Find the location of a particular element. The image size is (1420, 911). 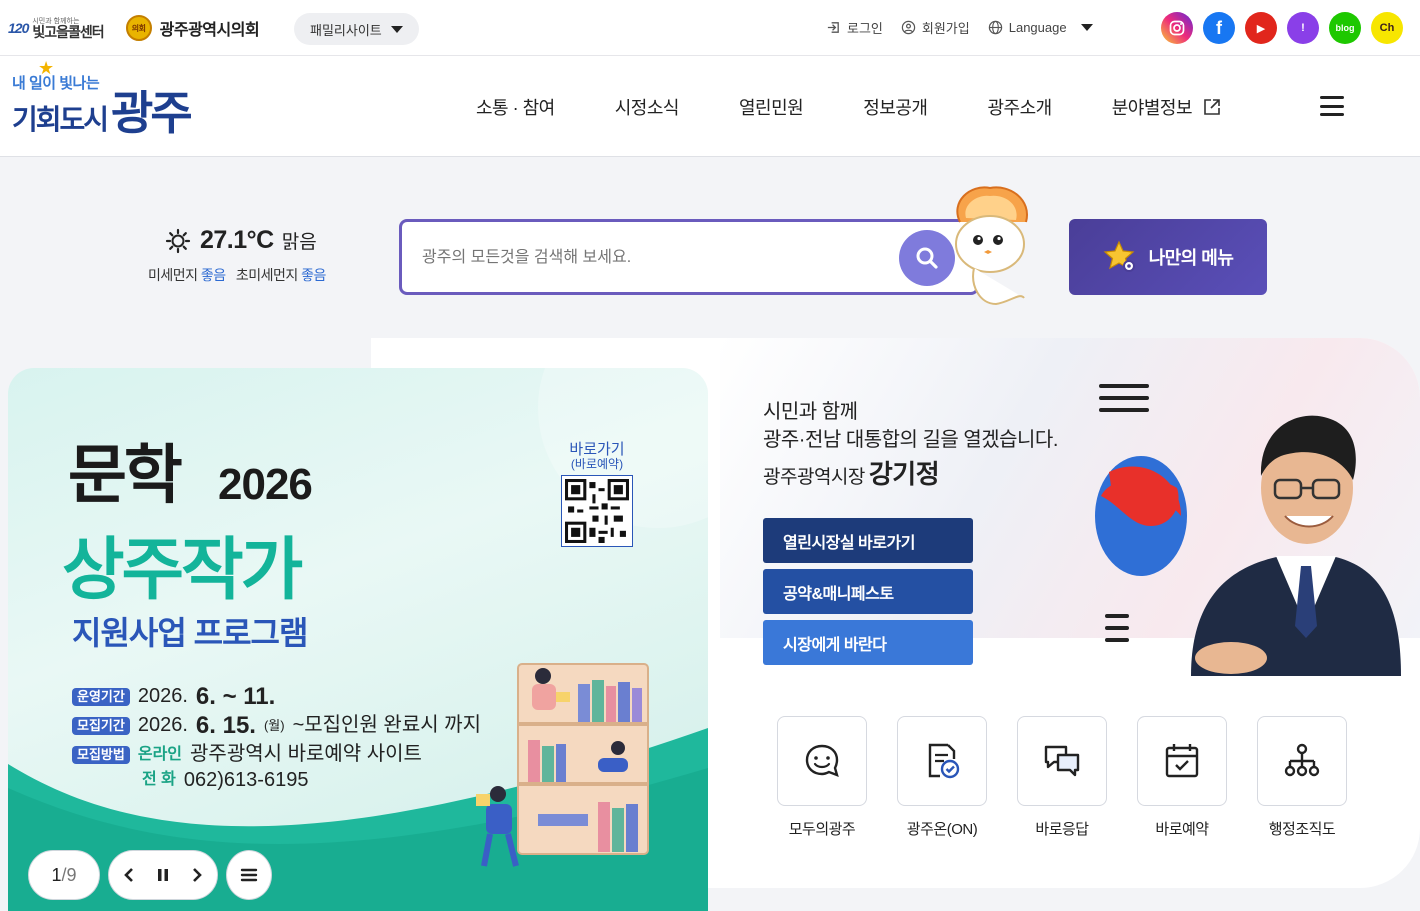

facebook-icon: f is located at coordinates (1219, 28).